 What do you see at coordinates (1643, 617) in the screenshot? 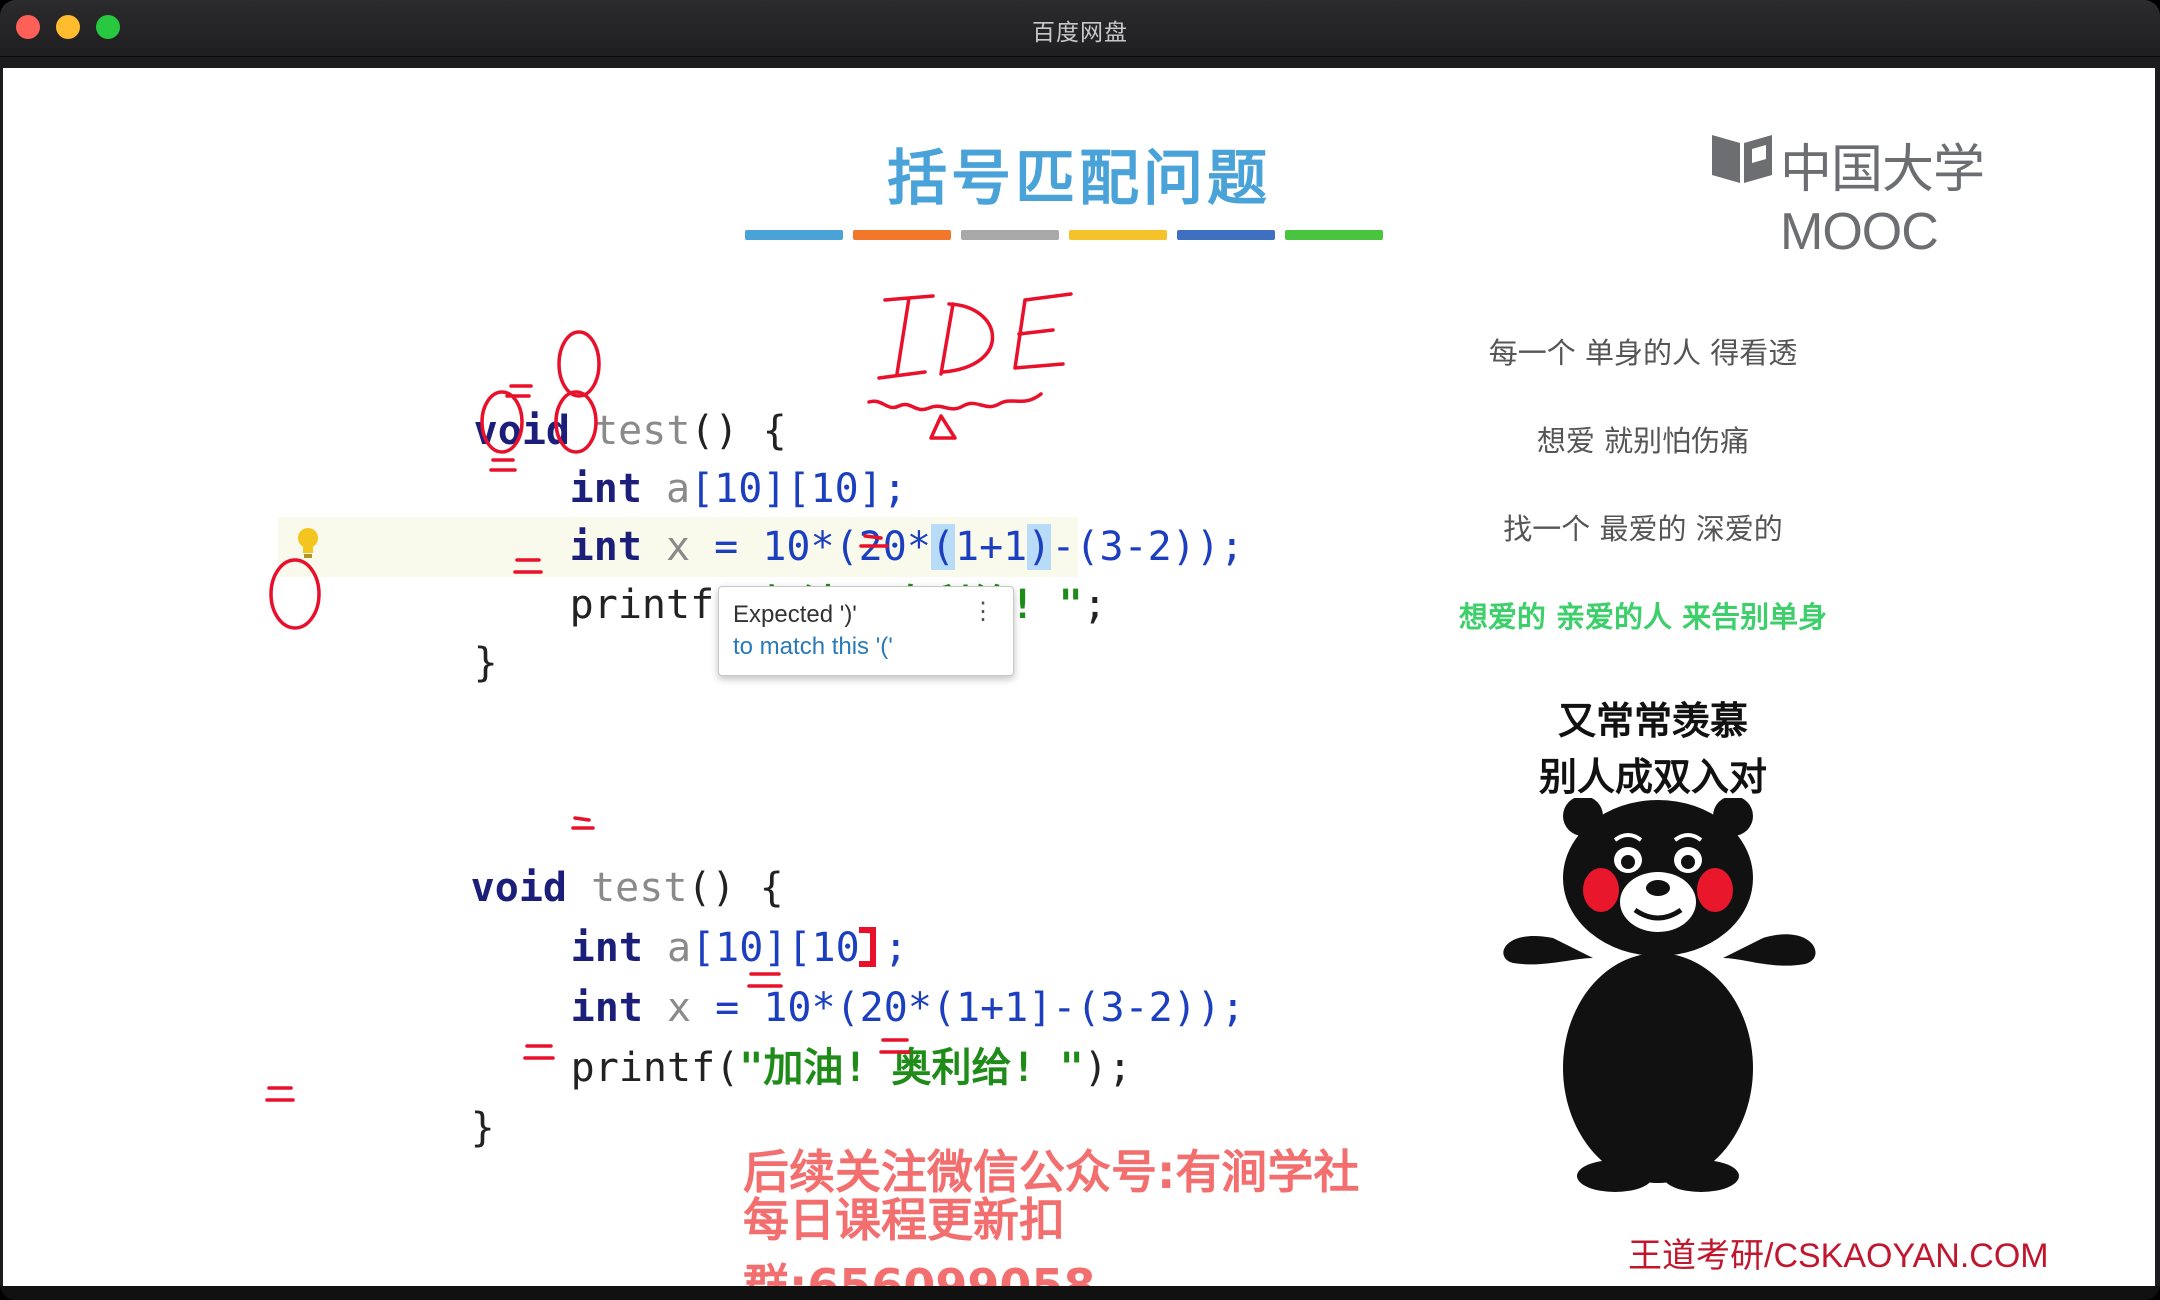
I see `lyric-line-highlighted: 想爱的 亲爱的人 来告别单身` at bounding box center [1643, 617].